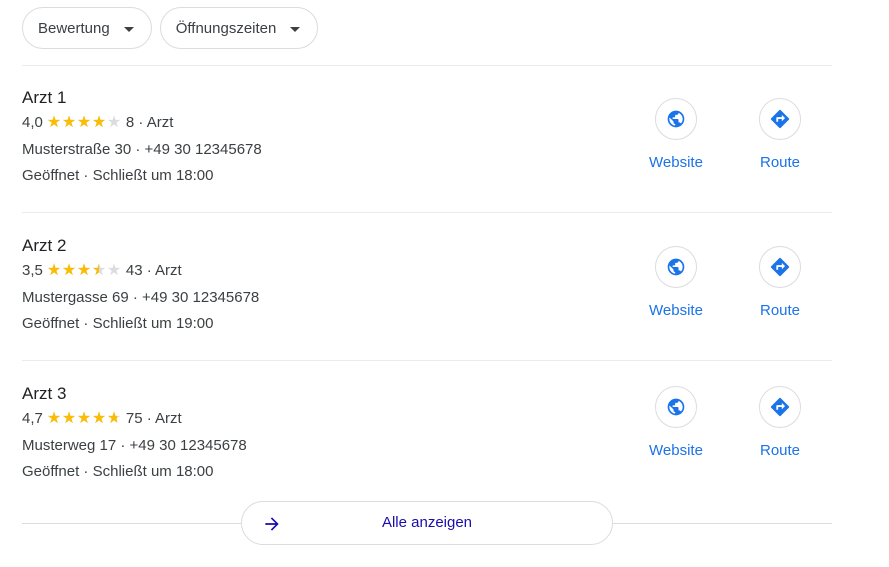  Describe the element at coordinates (44, 246) in the screenshot. I see `result-title: Arzt 2` at that location.